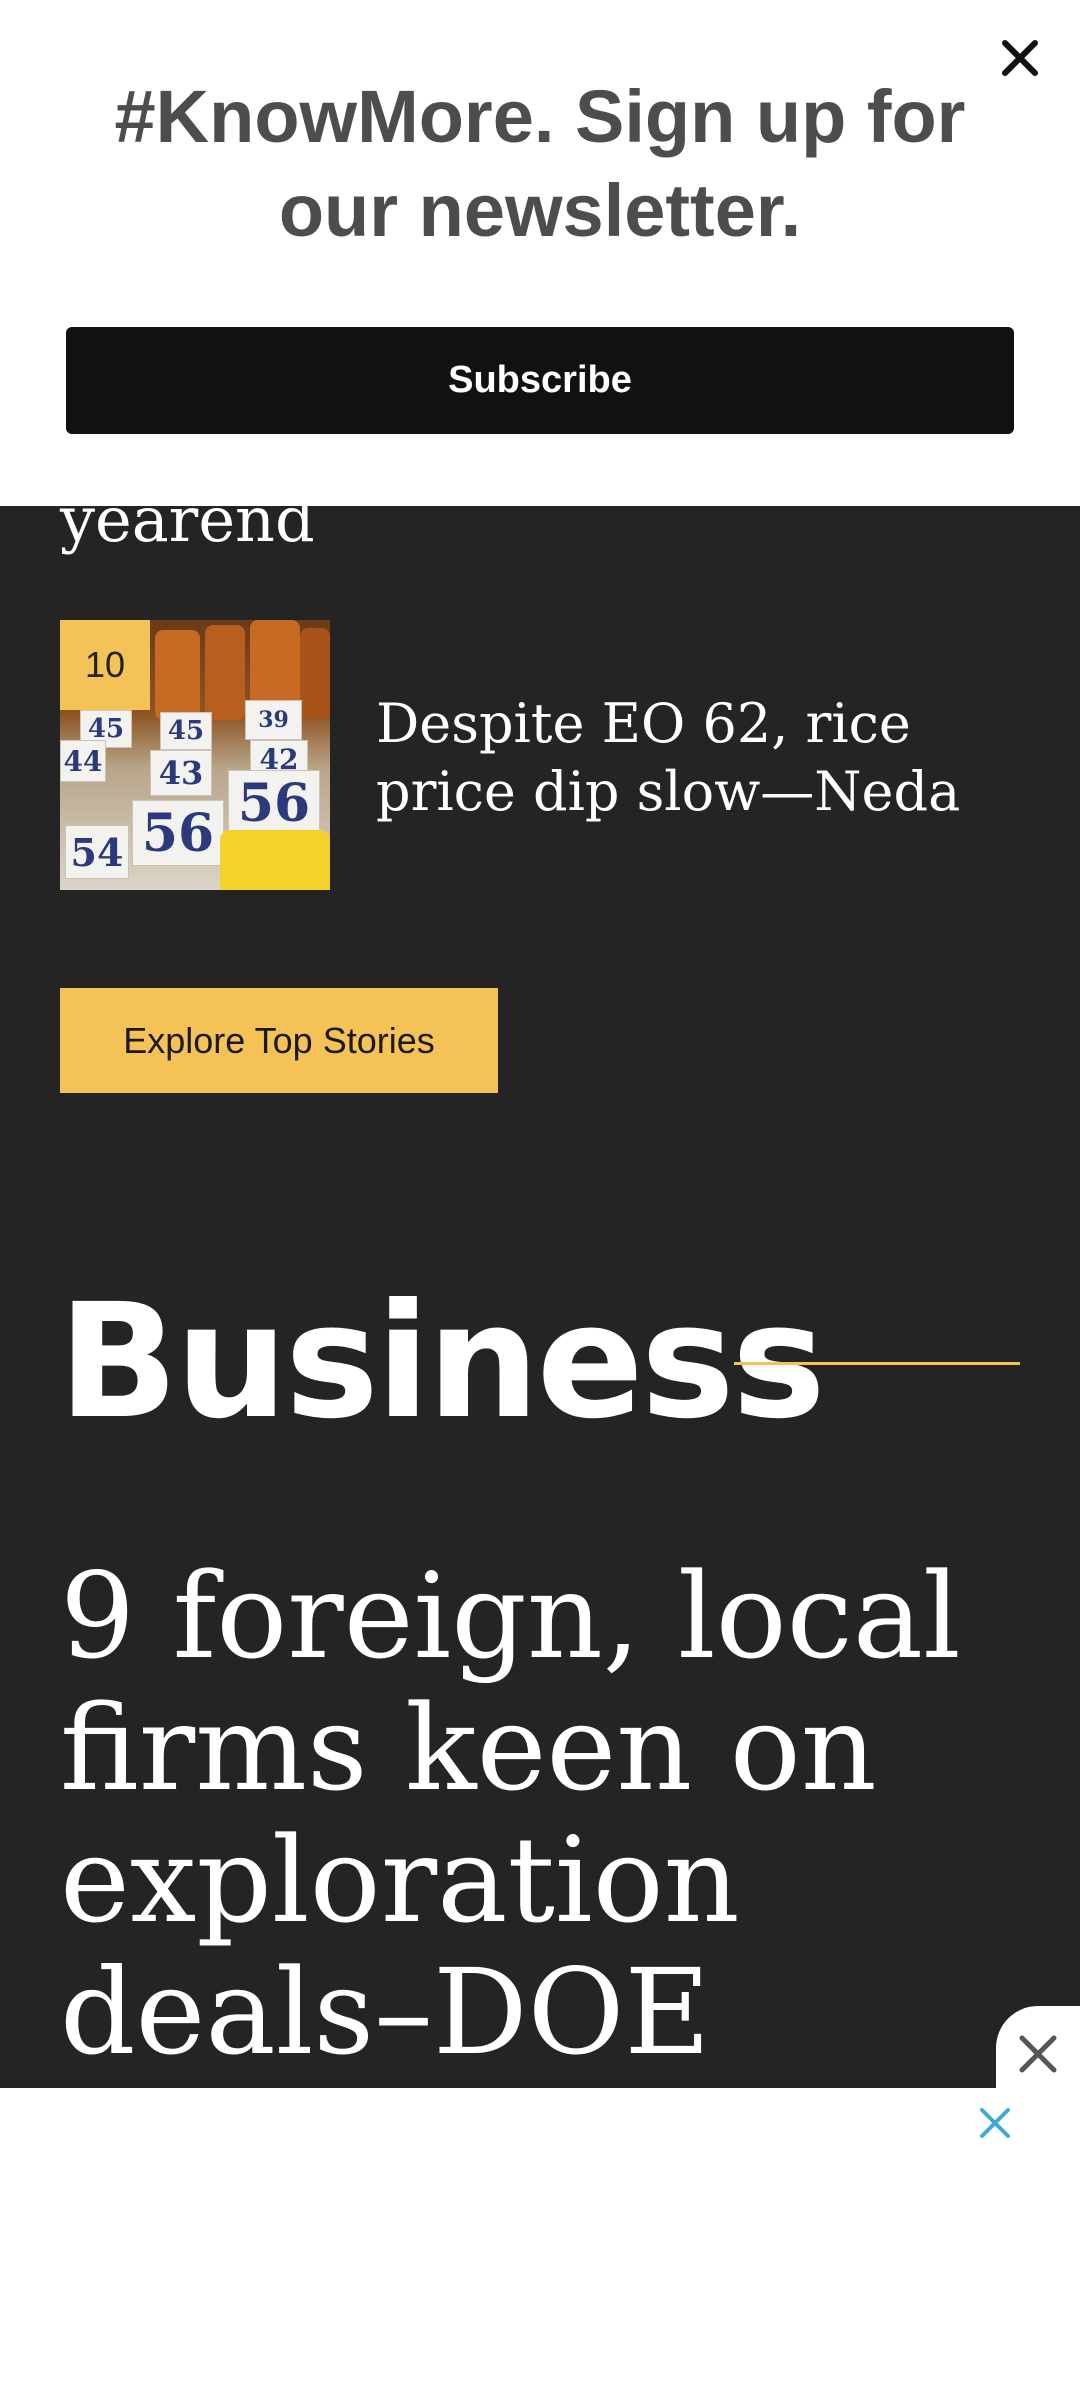 The width and height of the screenshot is (1080, 2400). I want to click on adchoices-close-button, so click(995, 2123).